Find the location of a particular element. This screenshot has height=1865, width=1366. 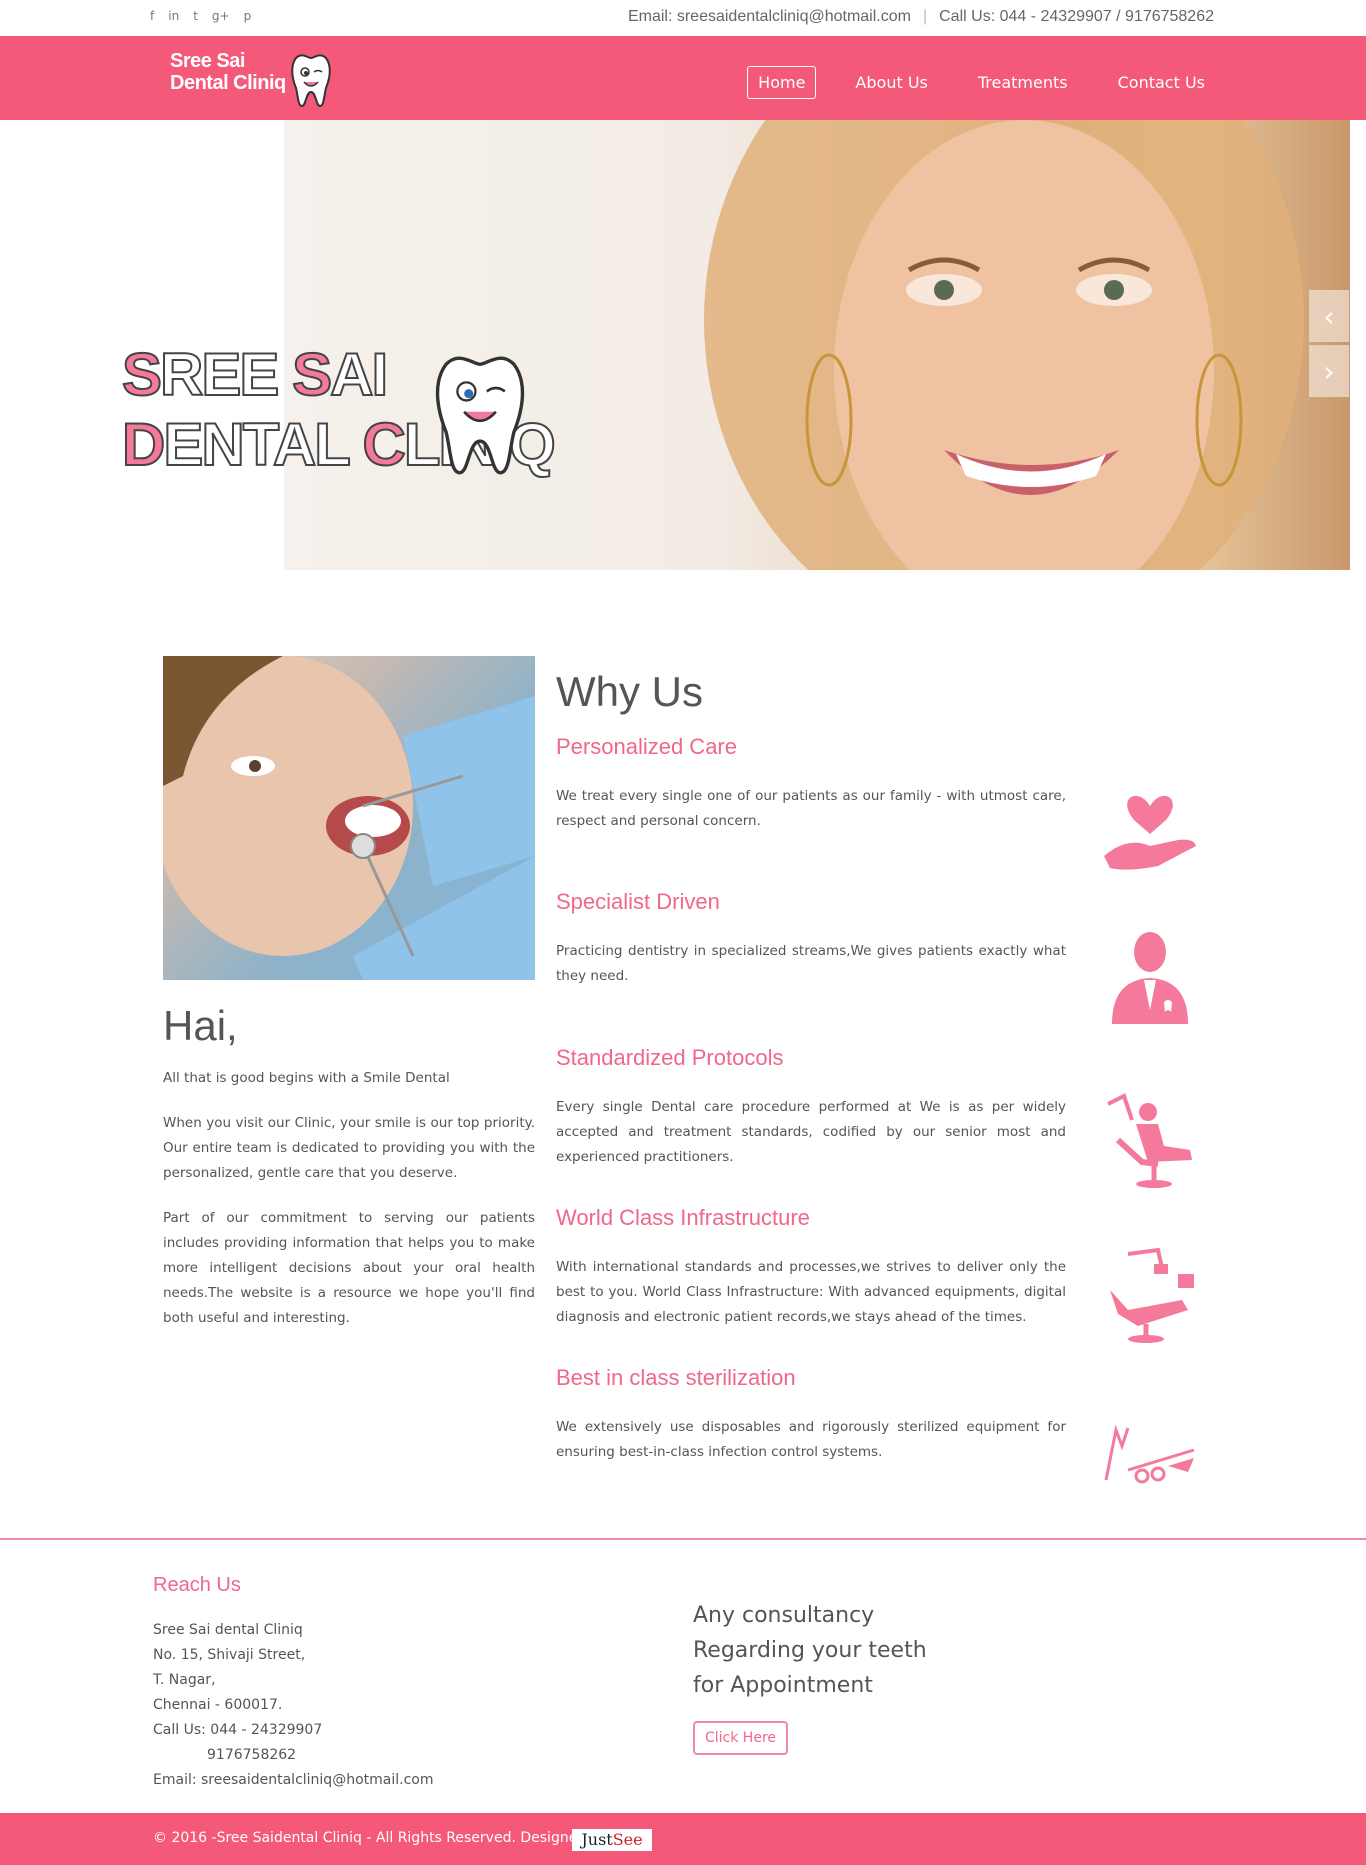

footer-email: Email: sreesaidentalcliniq@hotmail.com is located at coordinates (293, 1780).